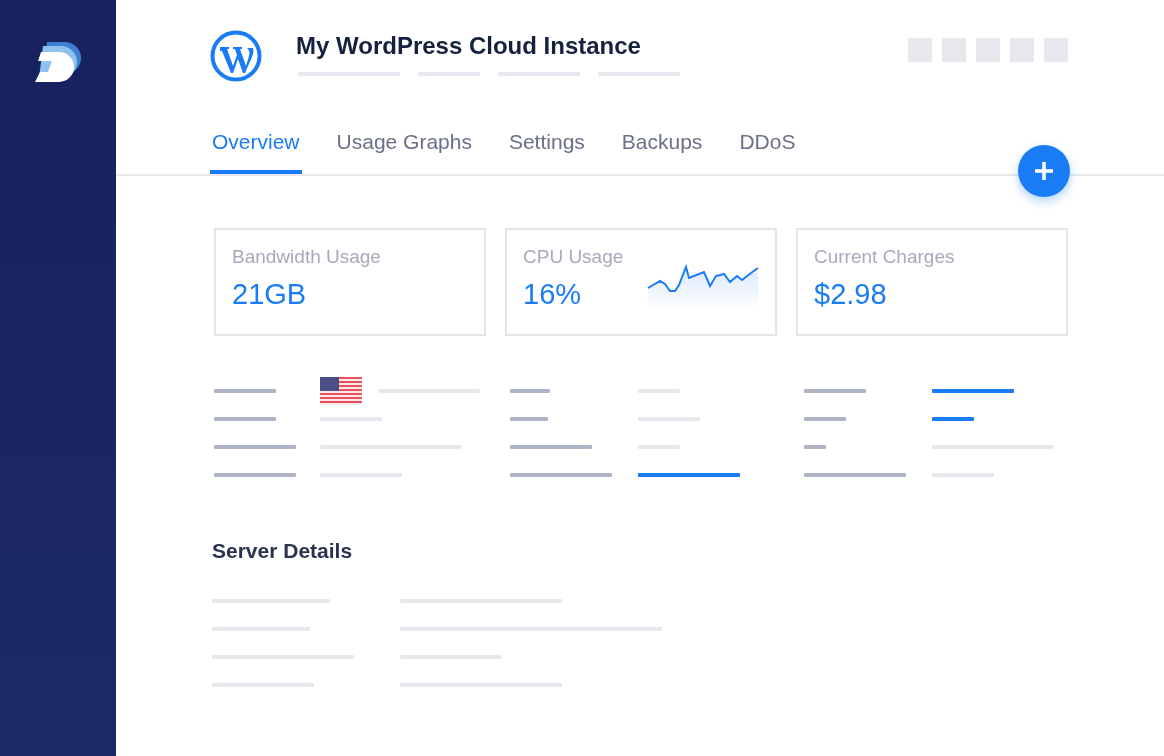 The height and width of the screenshot is (756, 1164). I want to click on stat-label: Current Charges, so click(885, 257).